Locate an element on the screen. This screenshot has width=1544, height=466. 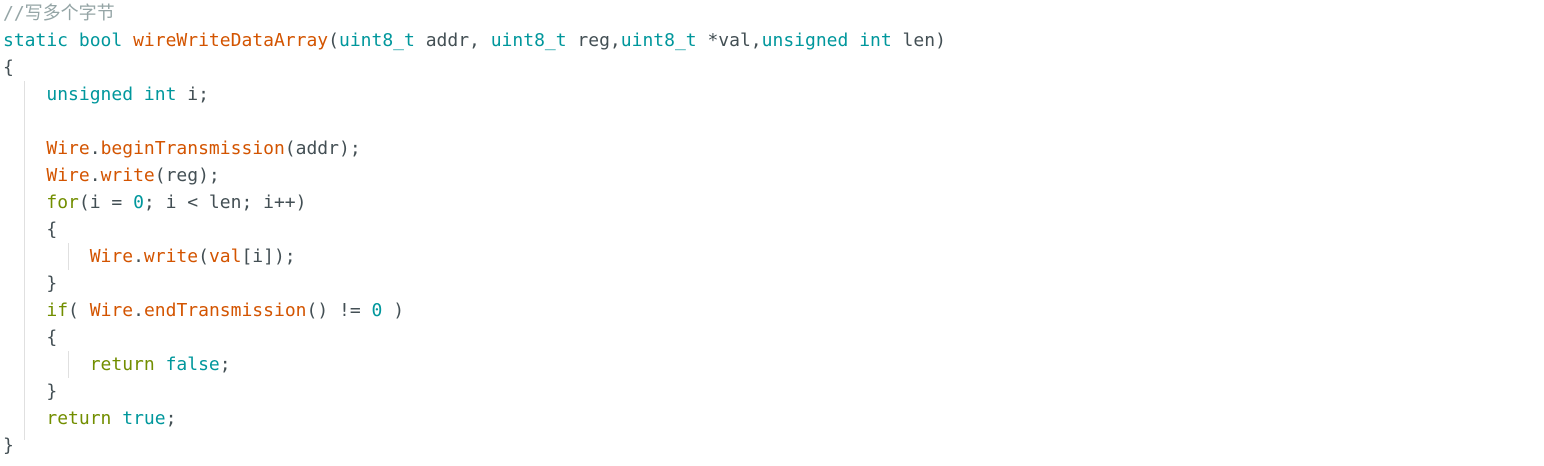
code-token-text: (i = is located at coordinates (106, 202).